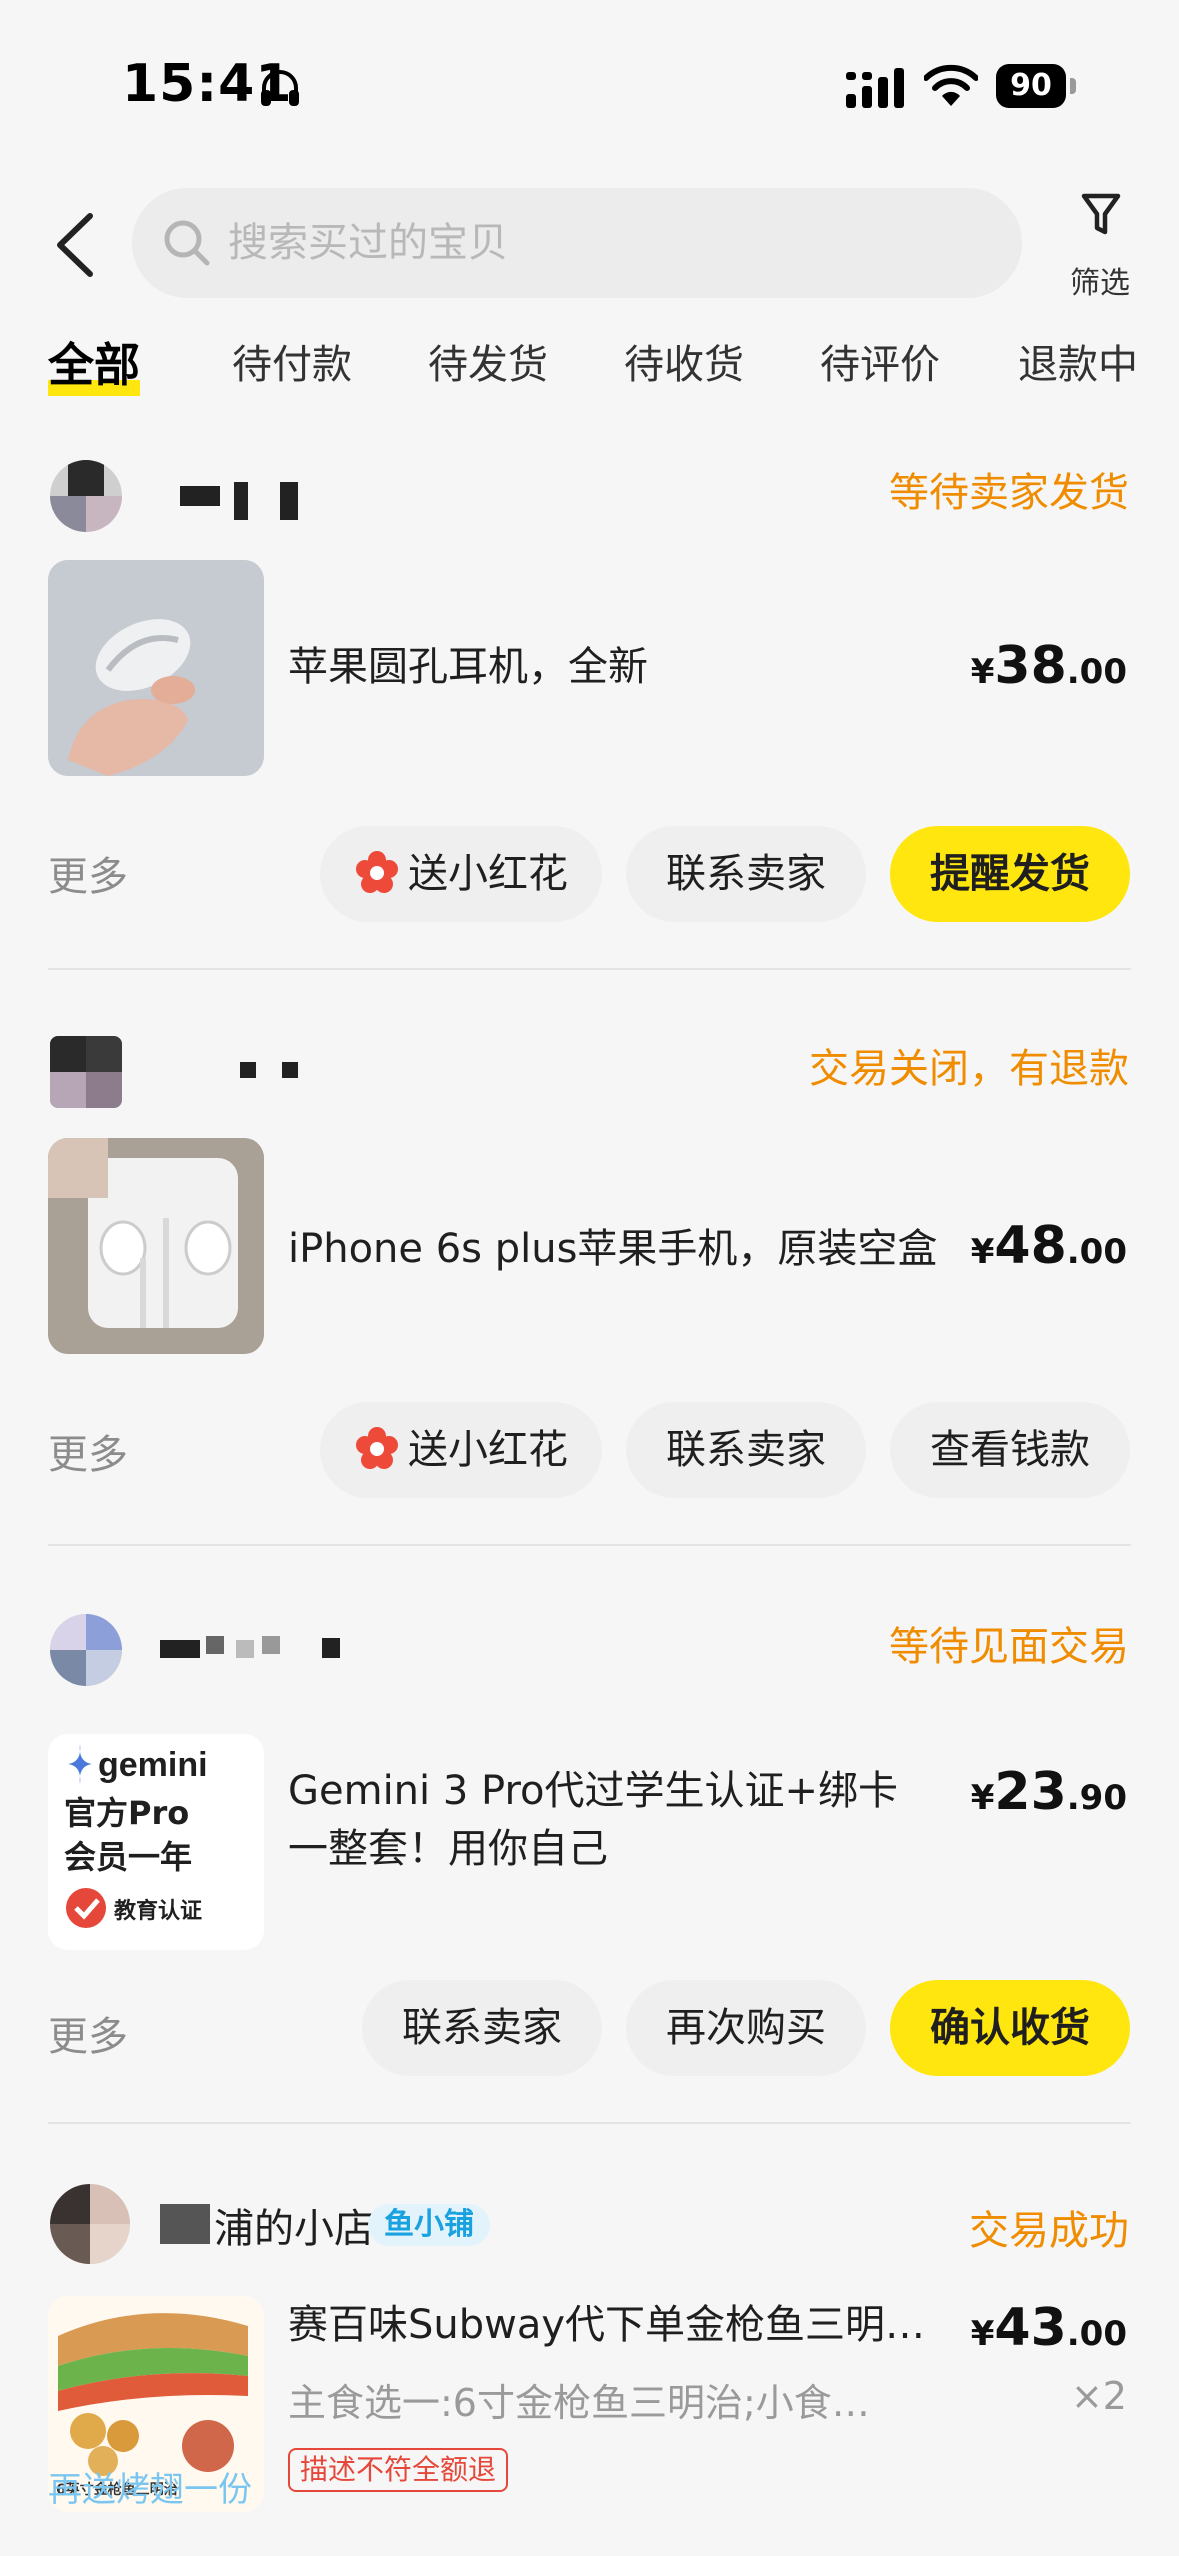 Image resolution: width=1179 pixels, height=2556 pixels. I want to click on tab-refunding: 退款中, so click(1078, 365).